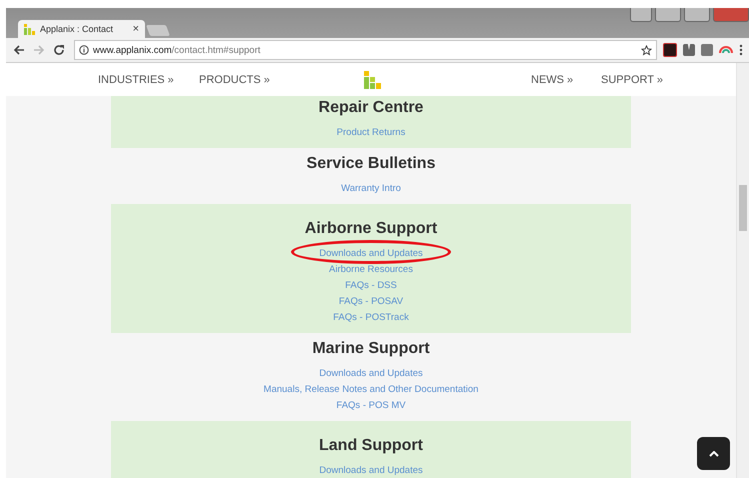 The image size is (749, 478). What do you see at coordinates (641, 15) in the screenshot?
I see `user-button` at bounding box center [641, 15].